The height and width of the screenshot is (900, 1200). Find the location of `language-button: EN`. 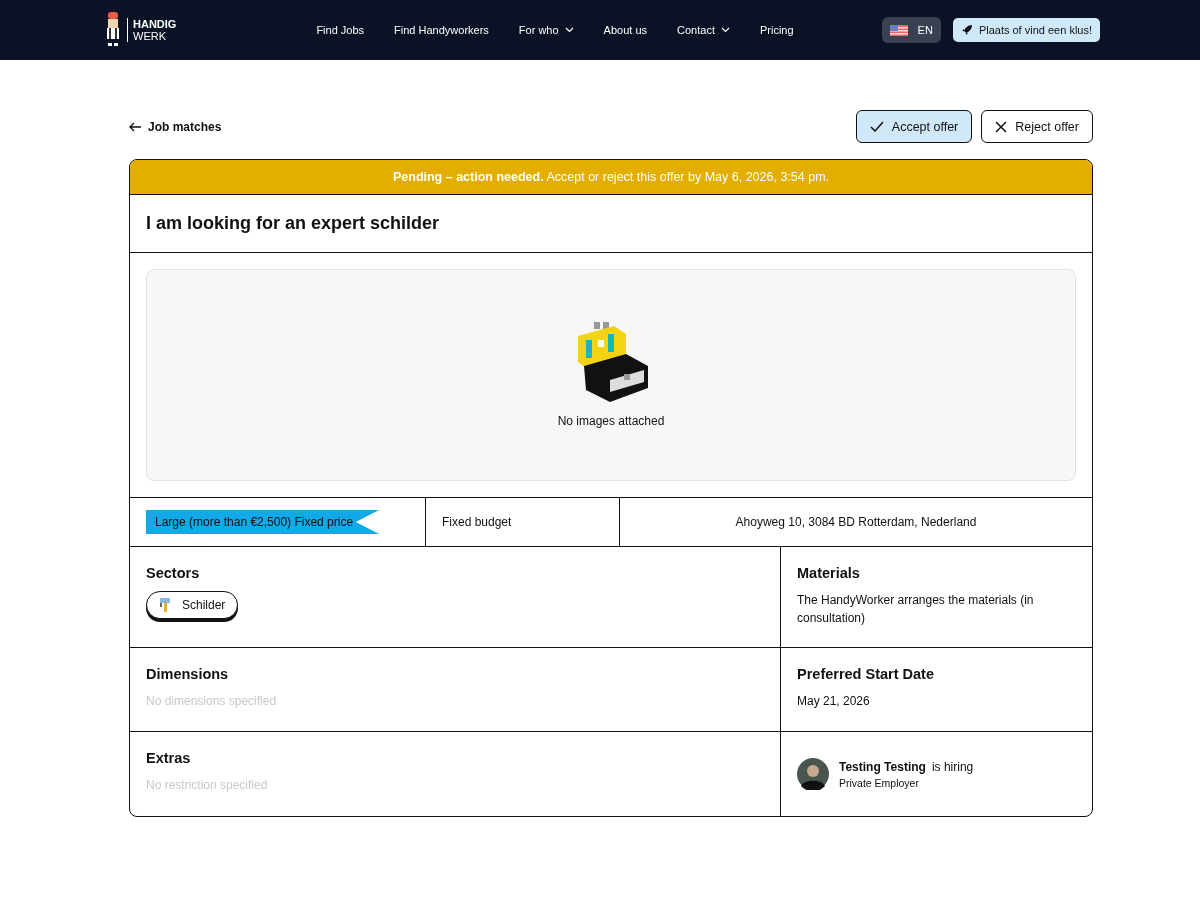

language-button: EN is located at coordinates (911, 30).